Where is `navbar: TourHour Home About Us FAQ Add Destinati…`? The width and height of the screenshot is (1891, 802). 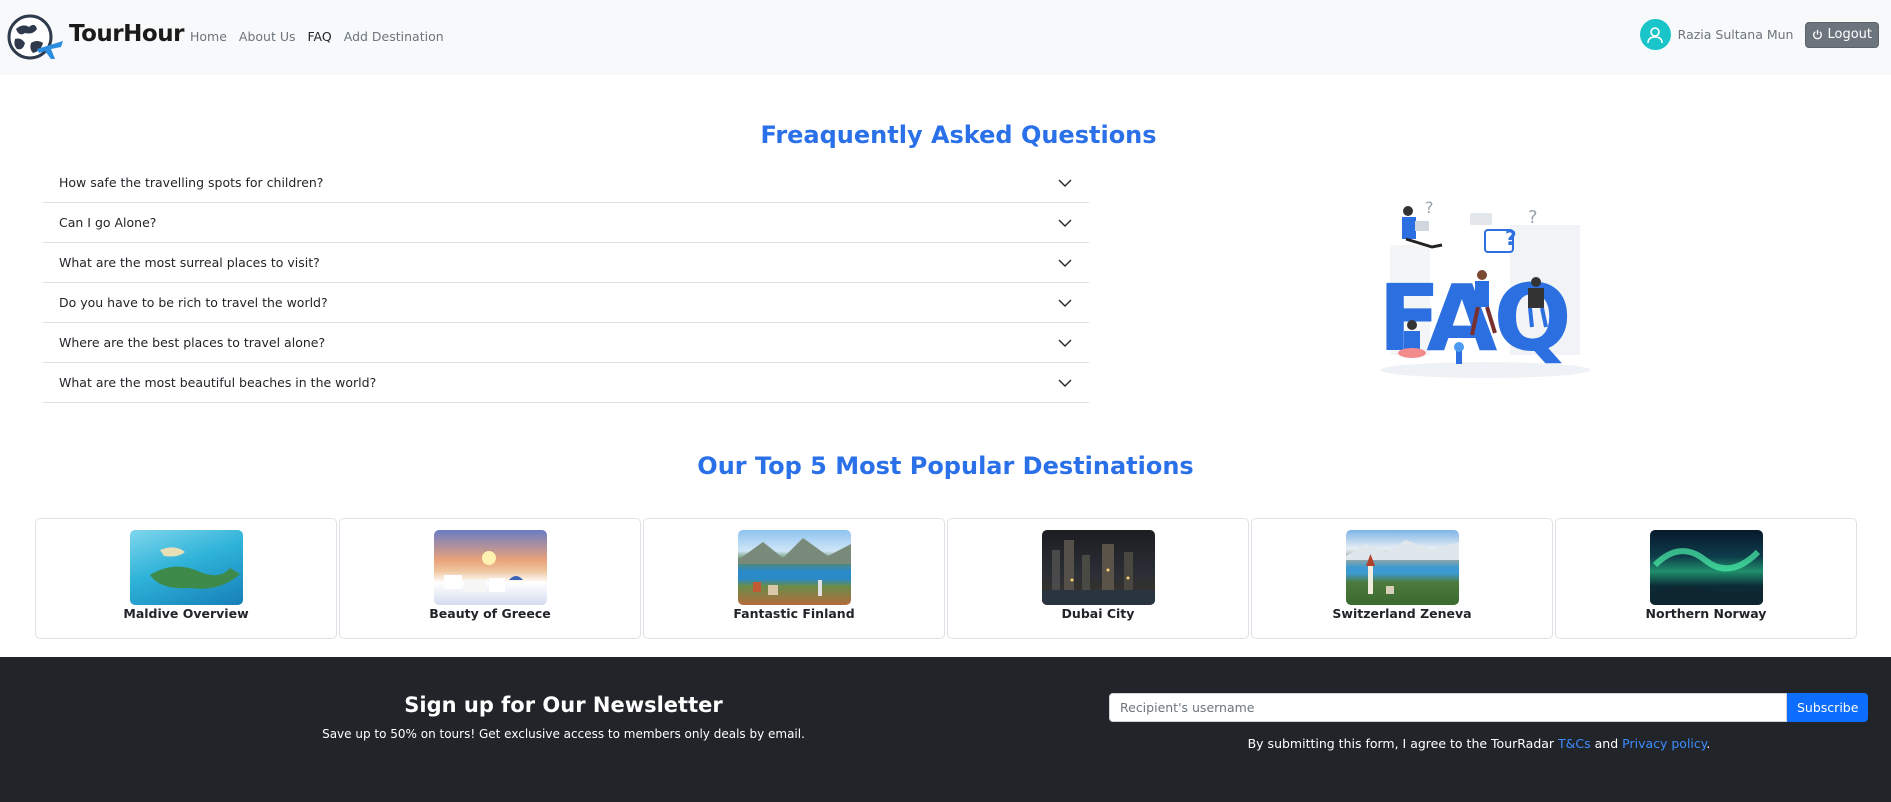
navbar: TourHour Home About Us FAQ Add Destinati… is located at coordinates (945, 37).